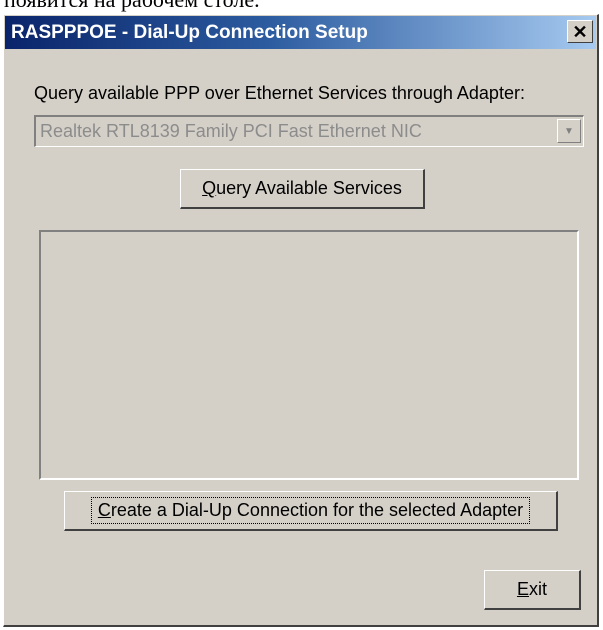  I want to click on query-services-button: Query Available Services, so click(302, 189).